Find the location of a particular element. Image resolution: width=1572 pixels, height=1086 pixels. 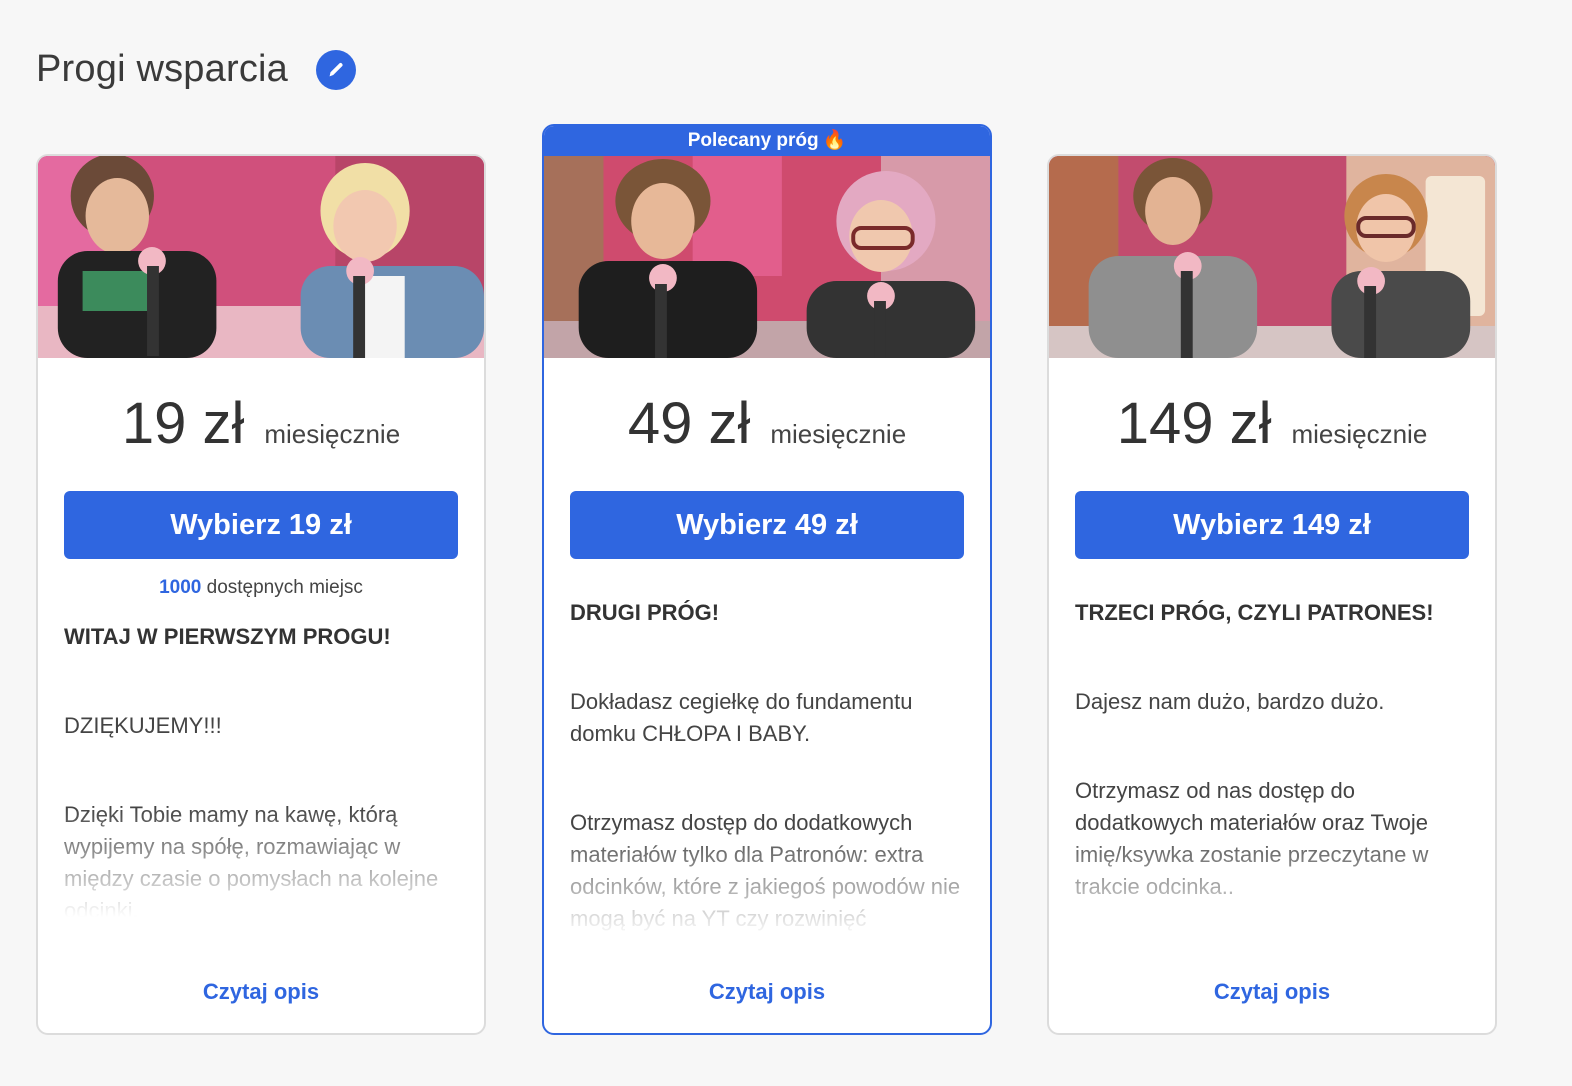

fire-icon: 🔥 is located at coordinates (834, 140).